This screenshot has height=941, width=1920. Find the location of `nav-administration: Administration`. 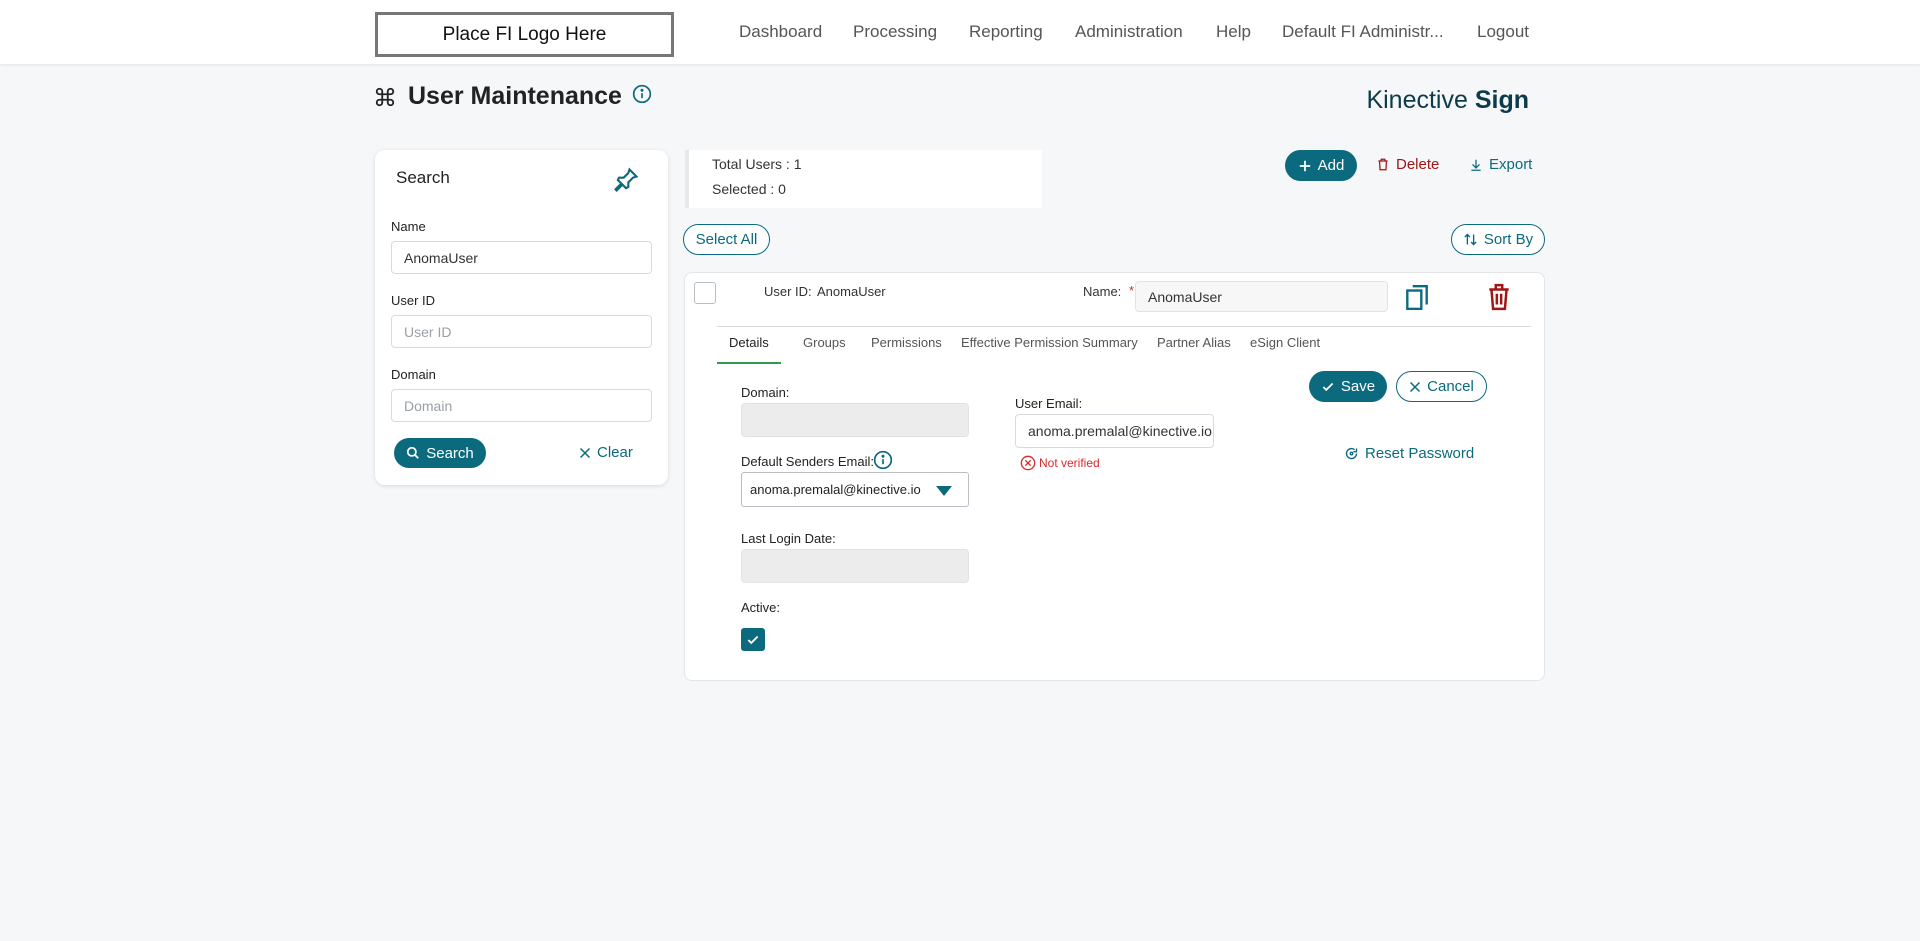

nav-administration: Administration is located at coordinates (1129, 32).